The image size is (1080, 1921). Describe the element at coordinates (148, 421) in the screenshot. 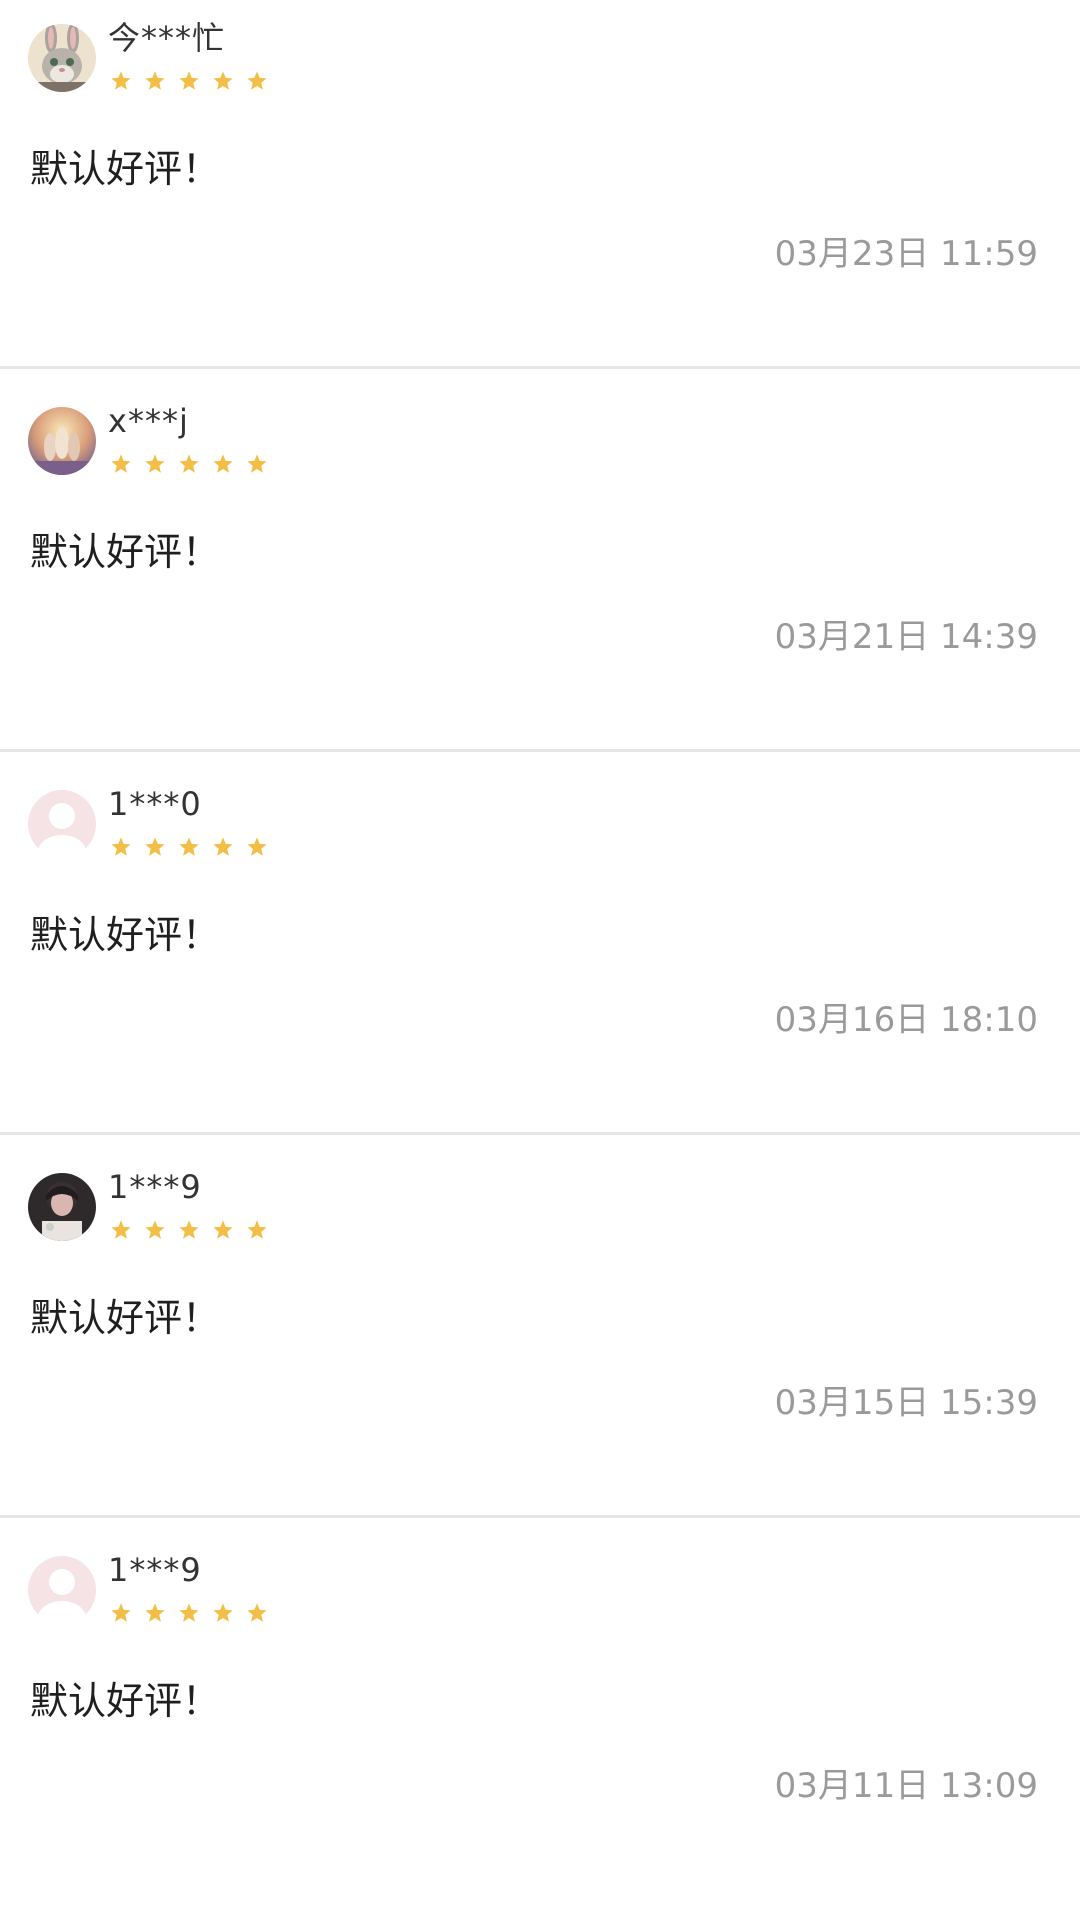

I see `username: x***j` at that location.